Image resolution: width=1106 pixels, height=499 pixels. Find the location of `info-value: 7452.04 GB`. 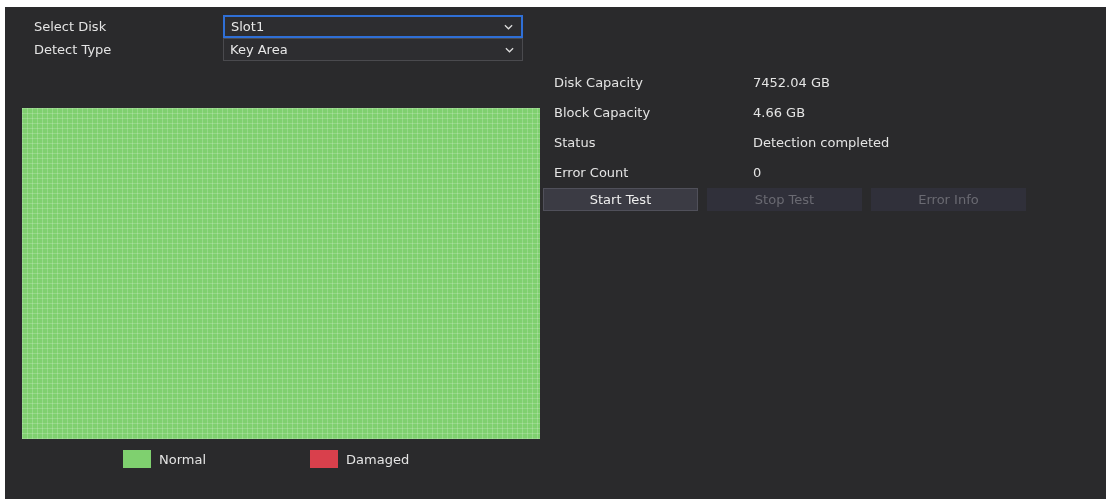

info-value: 7452.04 GB is located at coordinates (791, 82).